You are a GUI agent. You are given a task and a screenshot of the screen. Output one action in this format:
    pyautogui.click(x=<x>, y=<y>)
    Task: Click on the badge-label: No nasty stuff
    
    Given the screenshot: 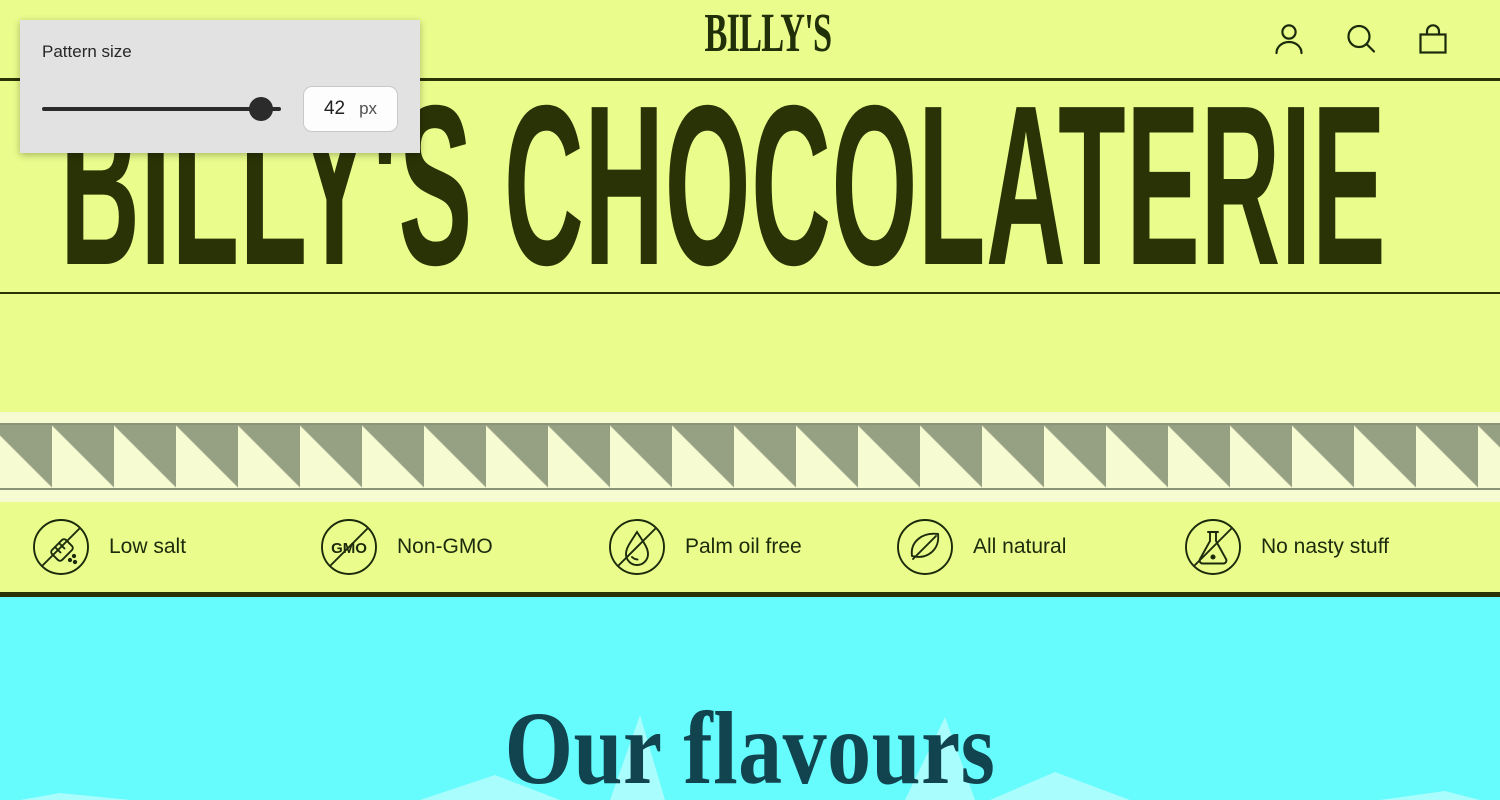 What is the action you would take?
    pyautogui.click(x=1325, y=546)
    